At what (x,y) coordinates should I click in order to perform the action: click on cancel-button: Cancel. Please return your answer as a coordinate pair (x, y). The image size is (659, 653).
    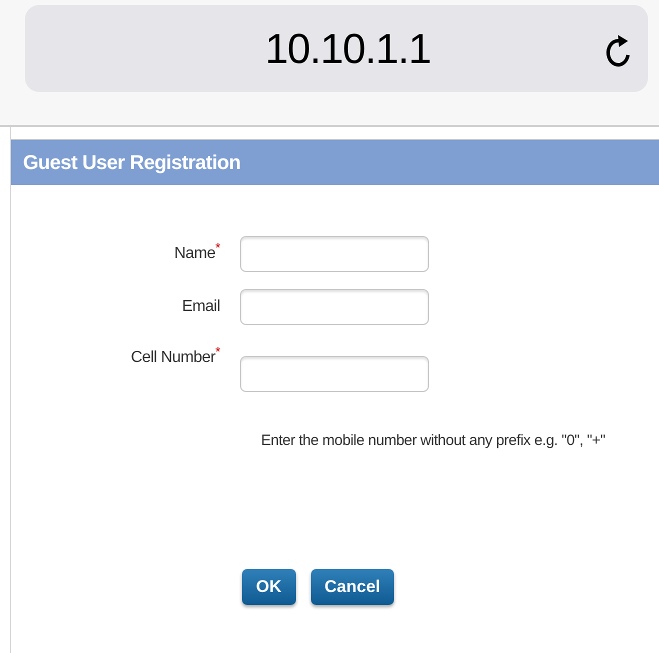
    Looking at the image, I should click on (352, 586).